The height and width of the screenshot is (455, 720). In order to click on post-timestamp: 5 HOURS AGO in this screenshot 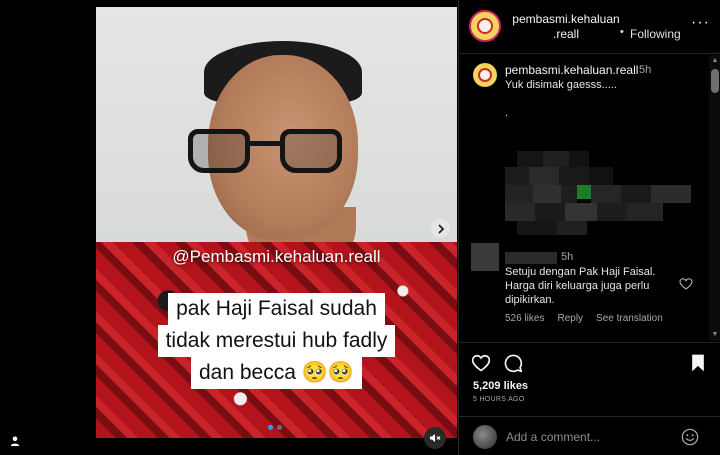, I will do `click(499, 399)`.